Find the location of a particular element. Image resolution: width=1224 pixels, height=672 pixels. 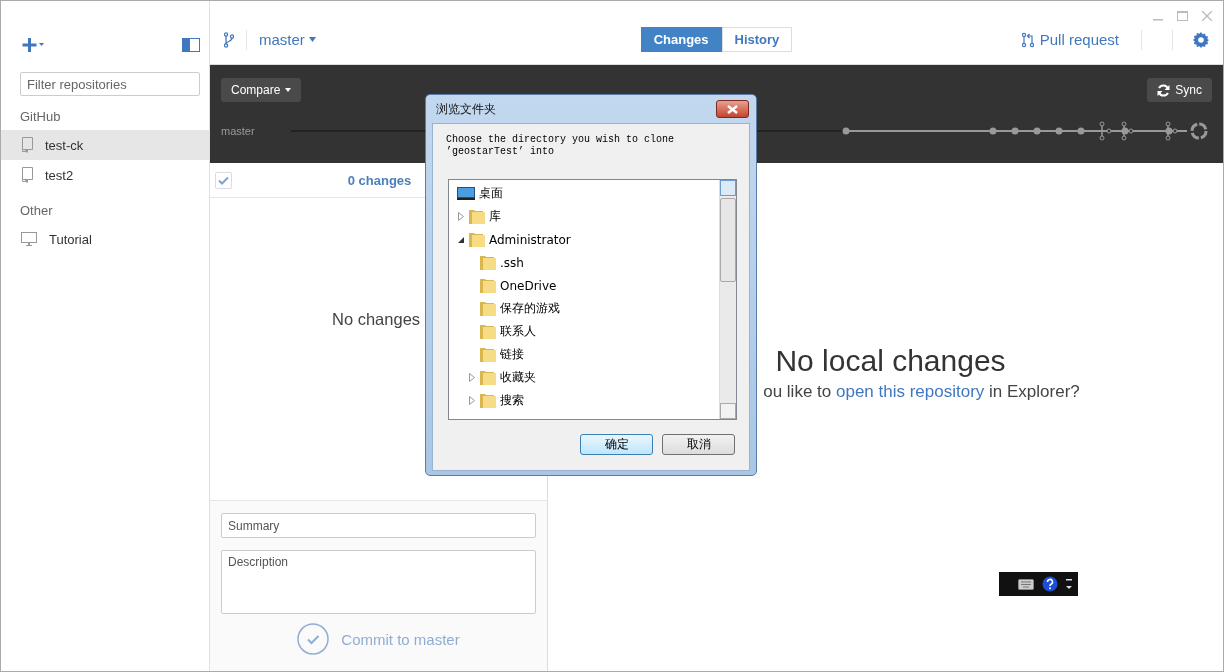

sync-button: Sync is located at coordinates (1179, 90).